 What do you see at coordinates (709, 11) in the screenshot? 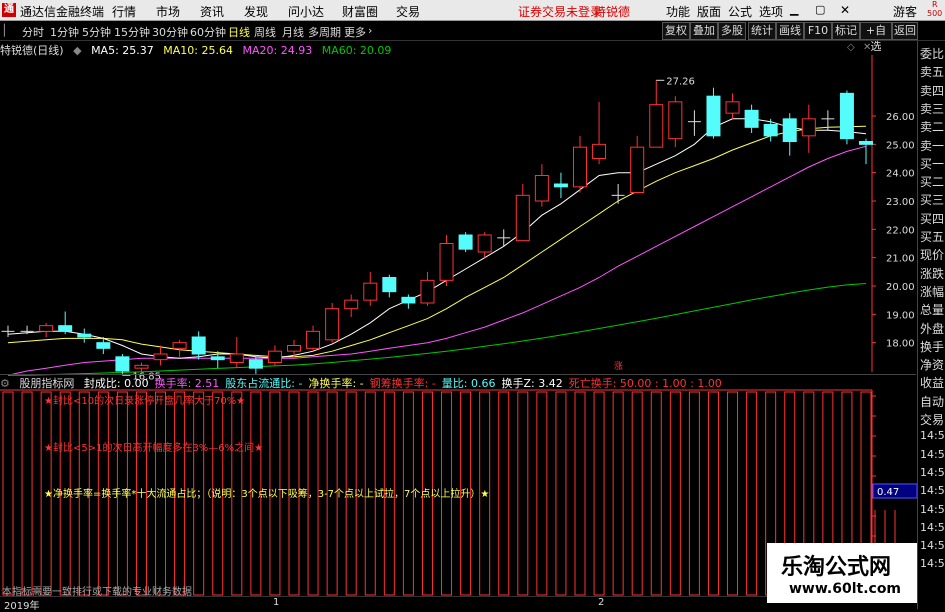
I see `menu-layout: 版面` at bounding box center [709, 11].